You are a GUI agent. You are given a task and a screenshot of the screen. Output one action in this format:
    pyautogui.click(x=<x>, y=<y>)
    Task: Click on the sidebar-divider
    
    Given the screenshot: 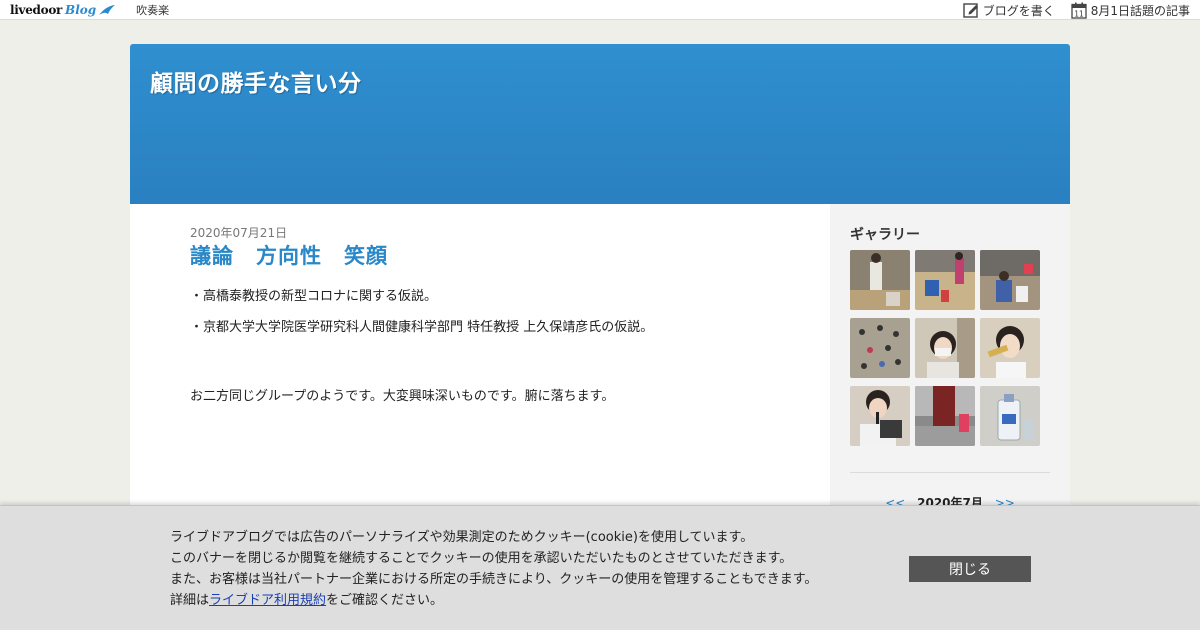 What is the action you would take?
    pyautogui.click(x=950, y=472)
    